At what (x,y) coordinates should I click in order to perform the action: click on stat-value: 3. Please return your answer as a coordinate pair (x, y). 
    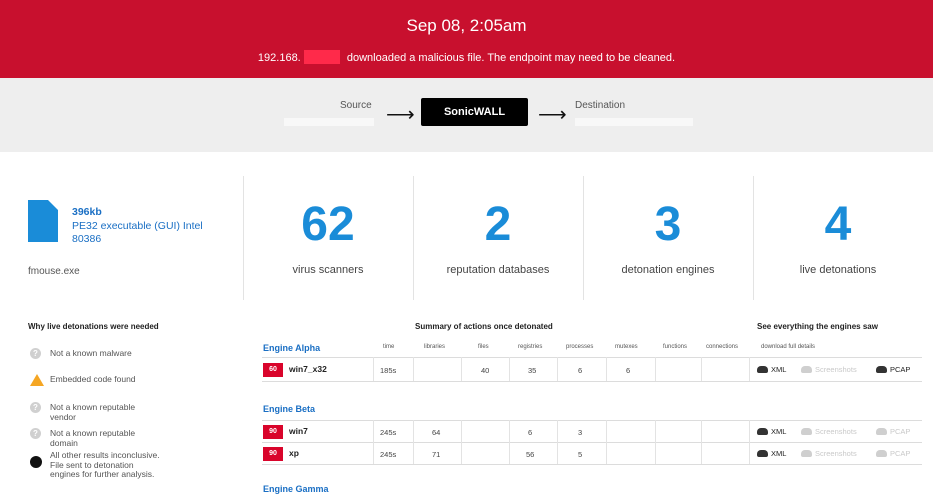
    Looking at the image, I should click on (668, 224).